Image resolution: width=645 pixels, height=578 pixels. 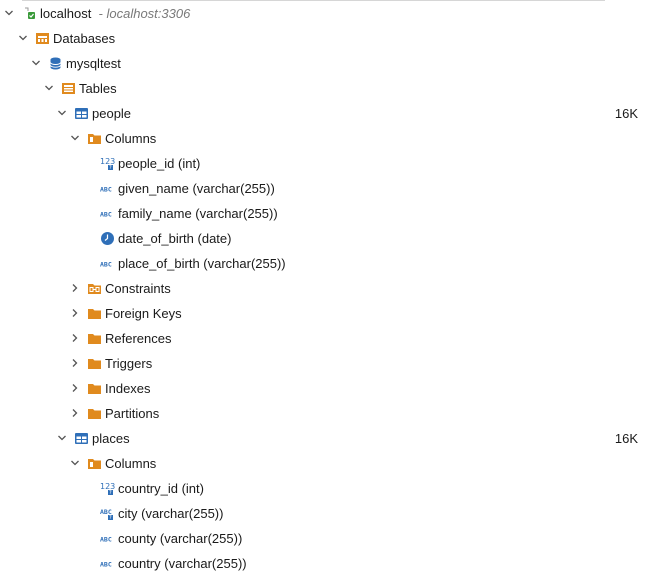 What do you see at coordinates (93, 63) in the screenshot?
I see `schema-label: mysqltest` at bounding box center [93, 63].